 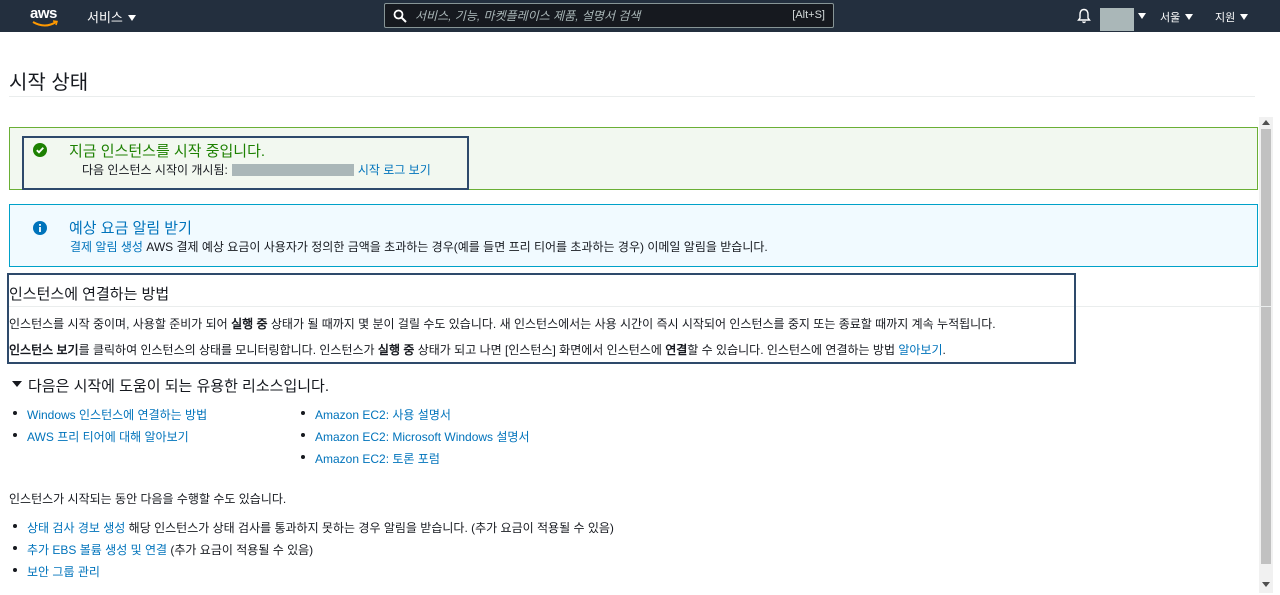 I want to click on list-item: AWS 프리 티어에 대해 알아보기, so click(x=110, y=439).